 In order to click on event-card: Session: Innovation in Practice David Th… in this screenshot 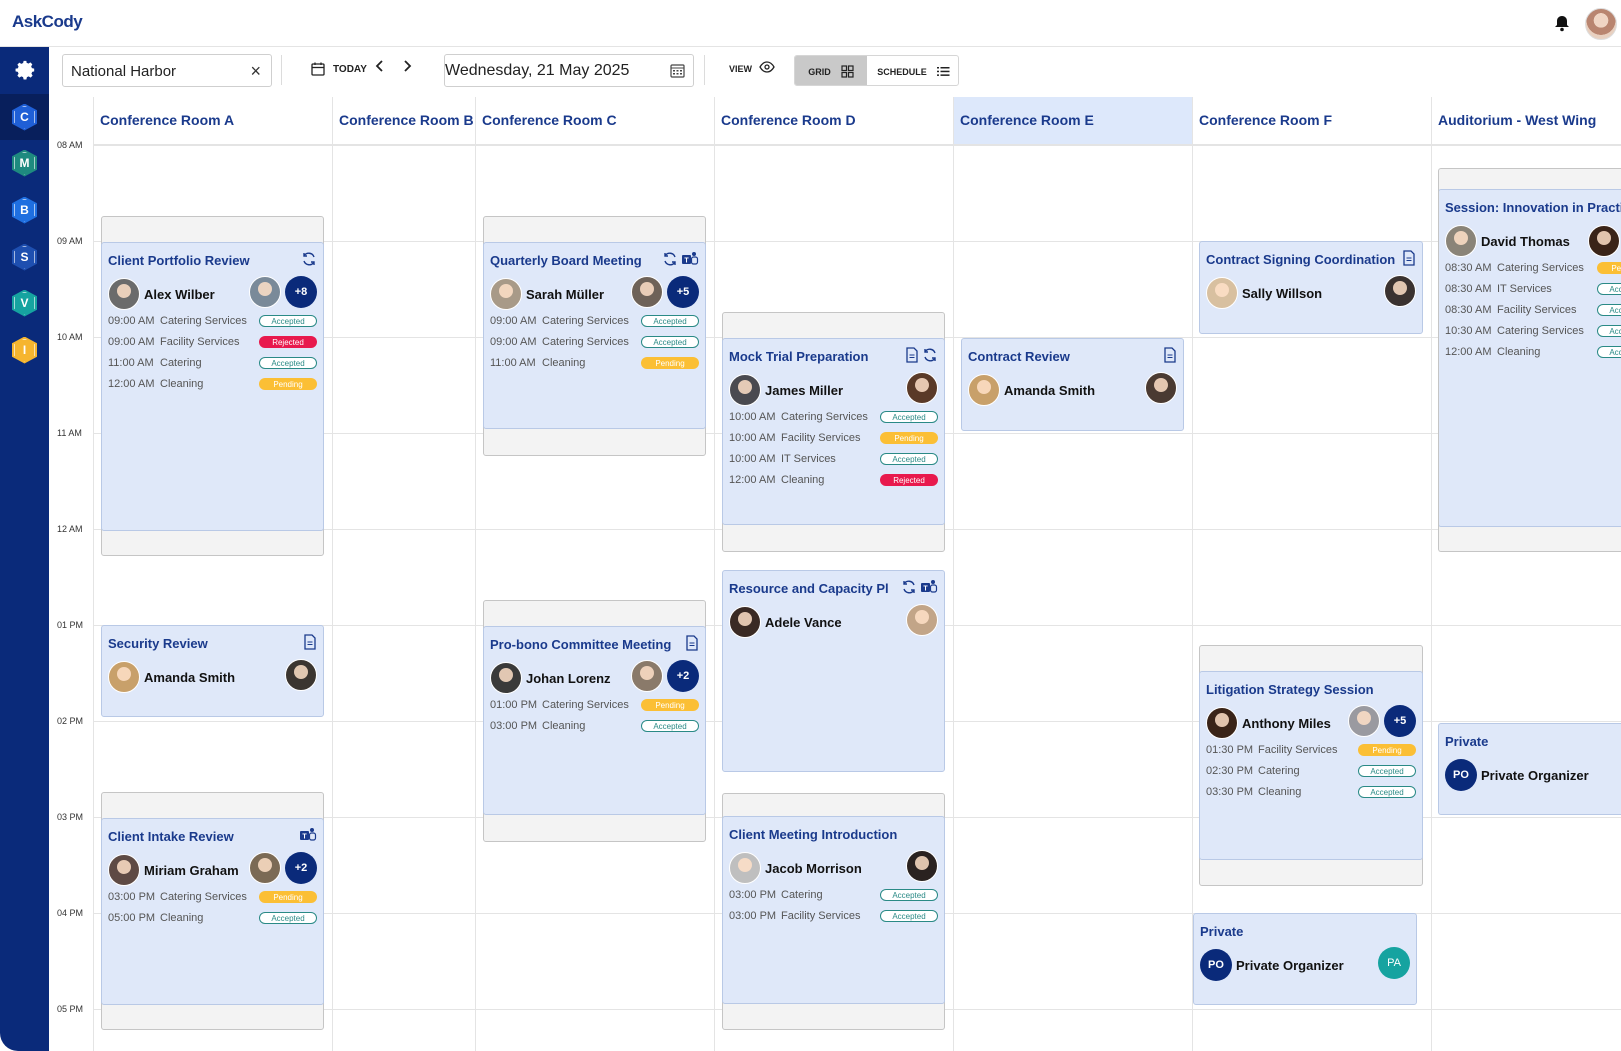, I will do `click(1530, 358)`.